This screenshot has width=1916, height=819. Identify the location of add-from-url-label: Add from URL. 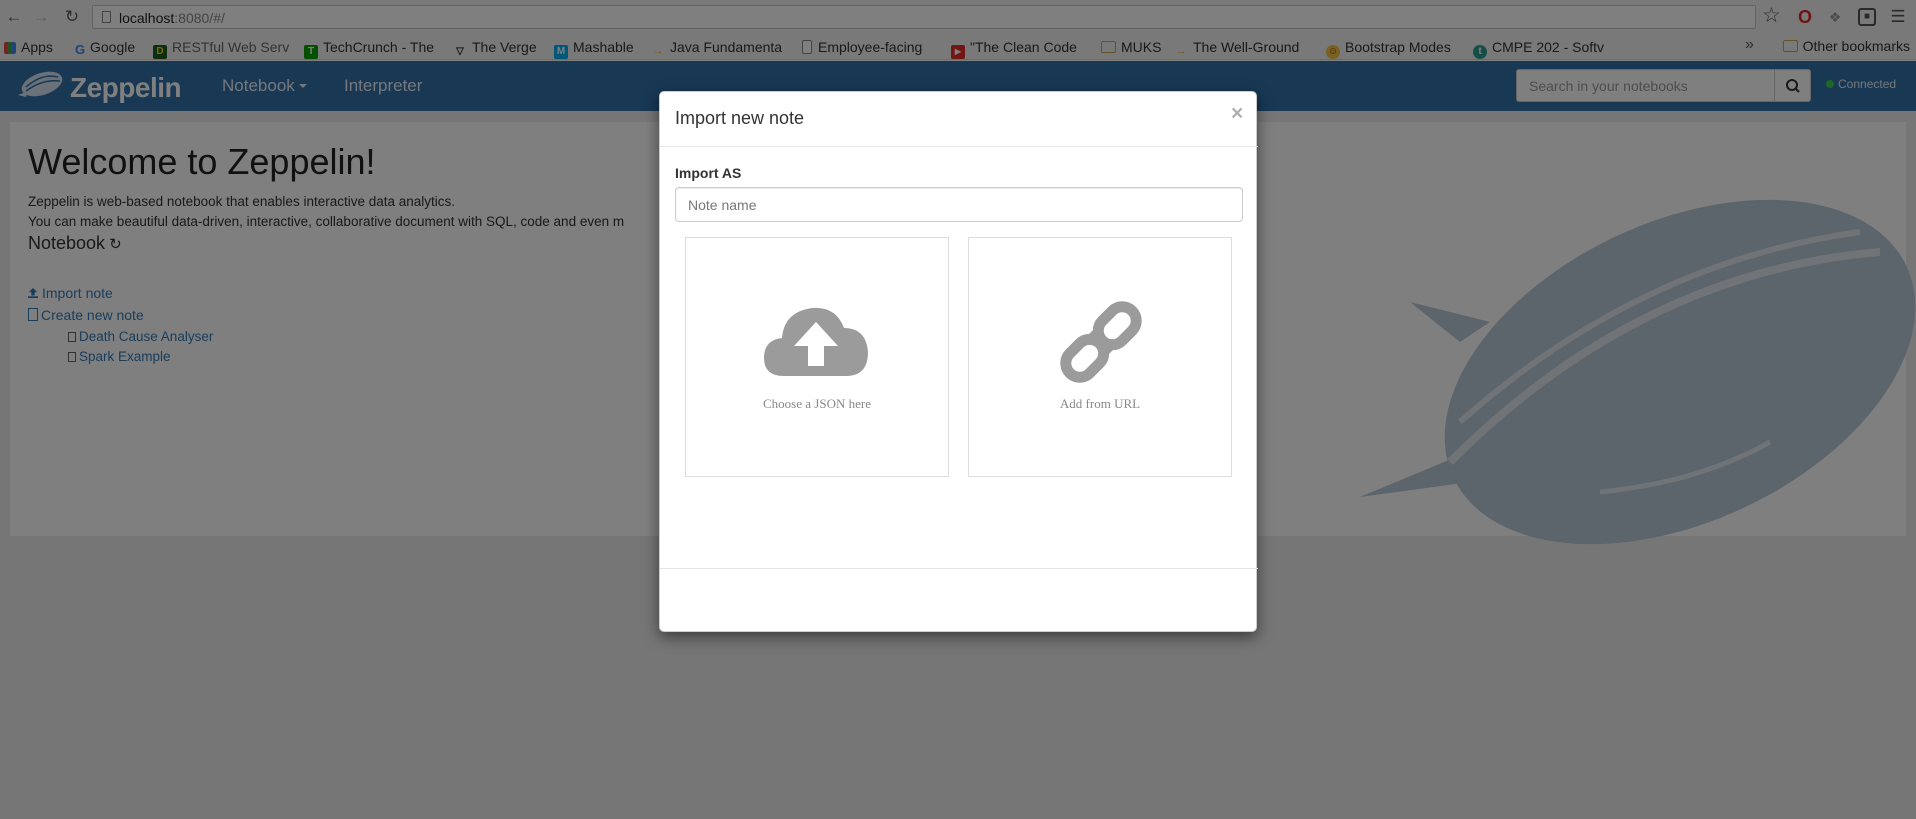
(1100, 403).